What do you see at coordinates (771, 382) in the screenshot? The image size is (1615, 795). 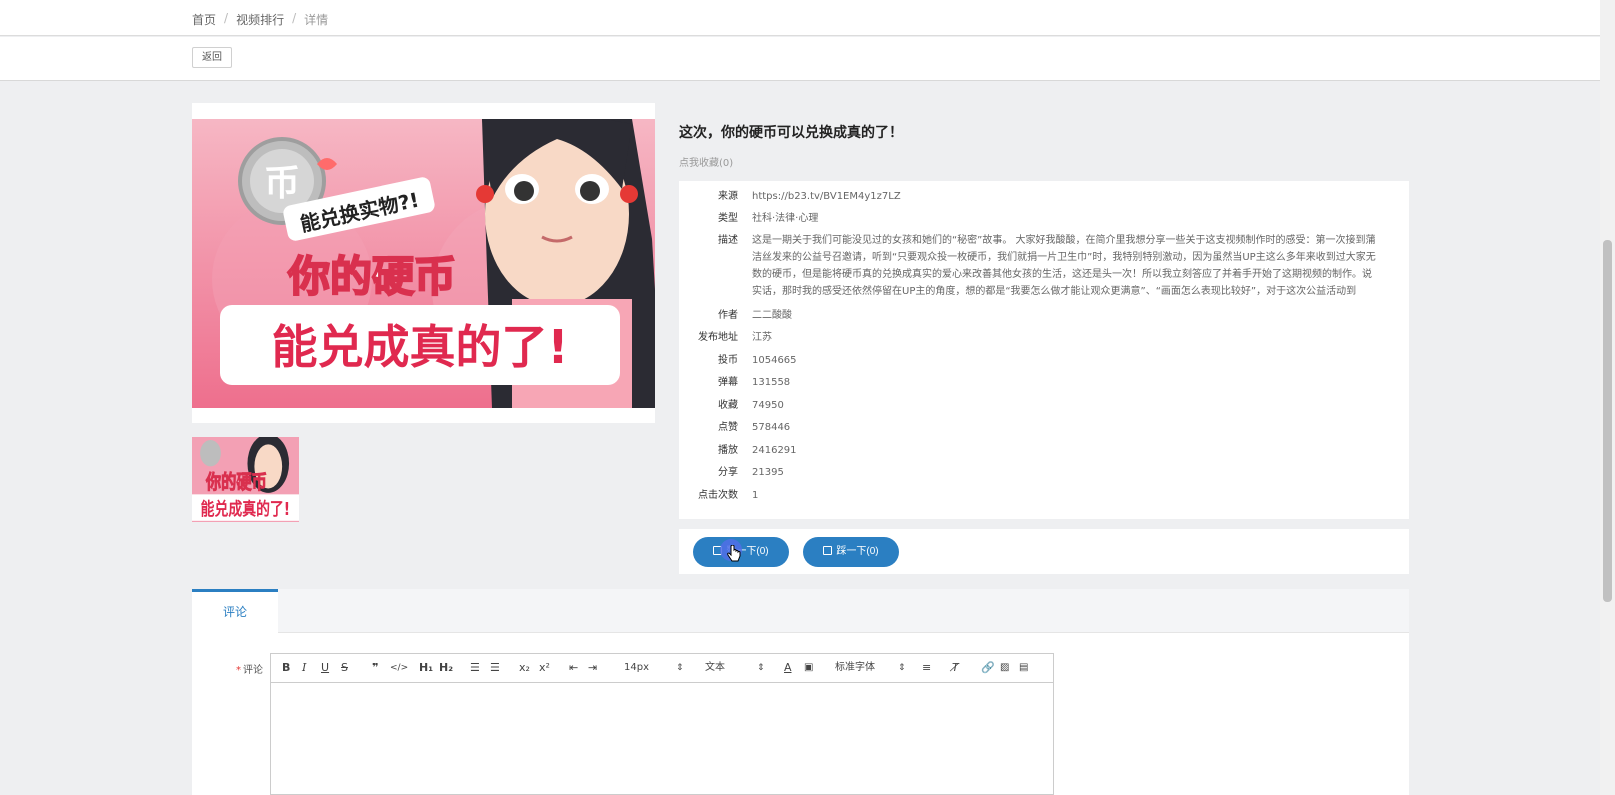 I see `info-value: 131558` at bounding box center [771, 382].